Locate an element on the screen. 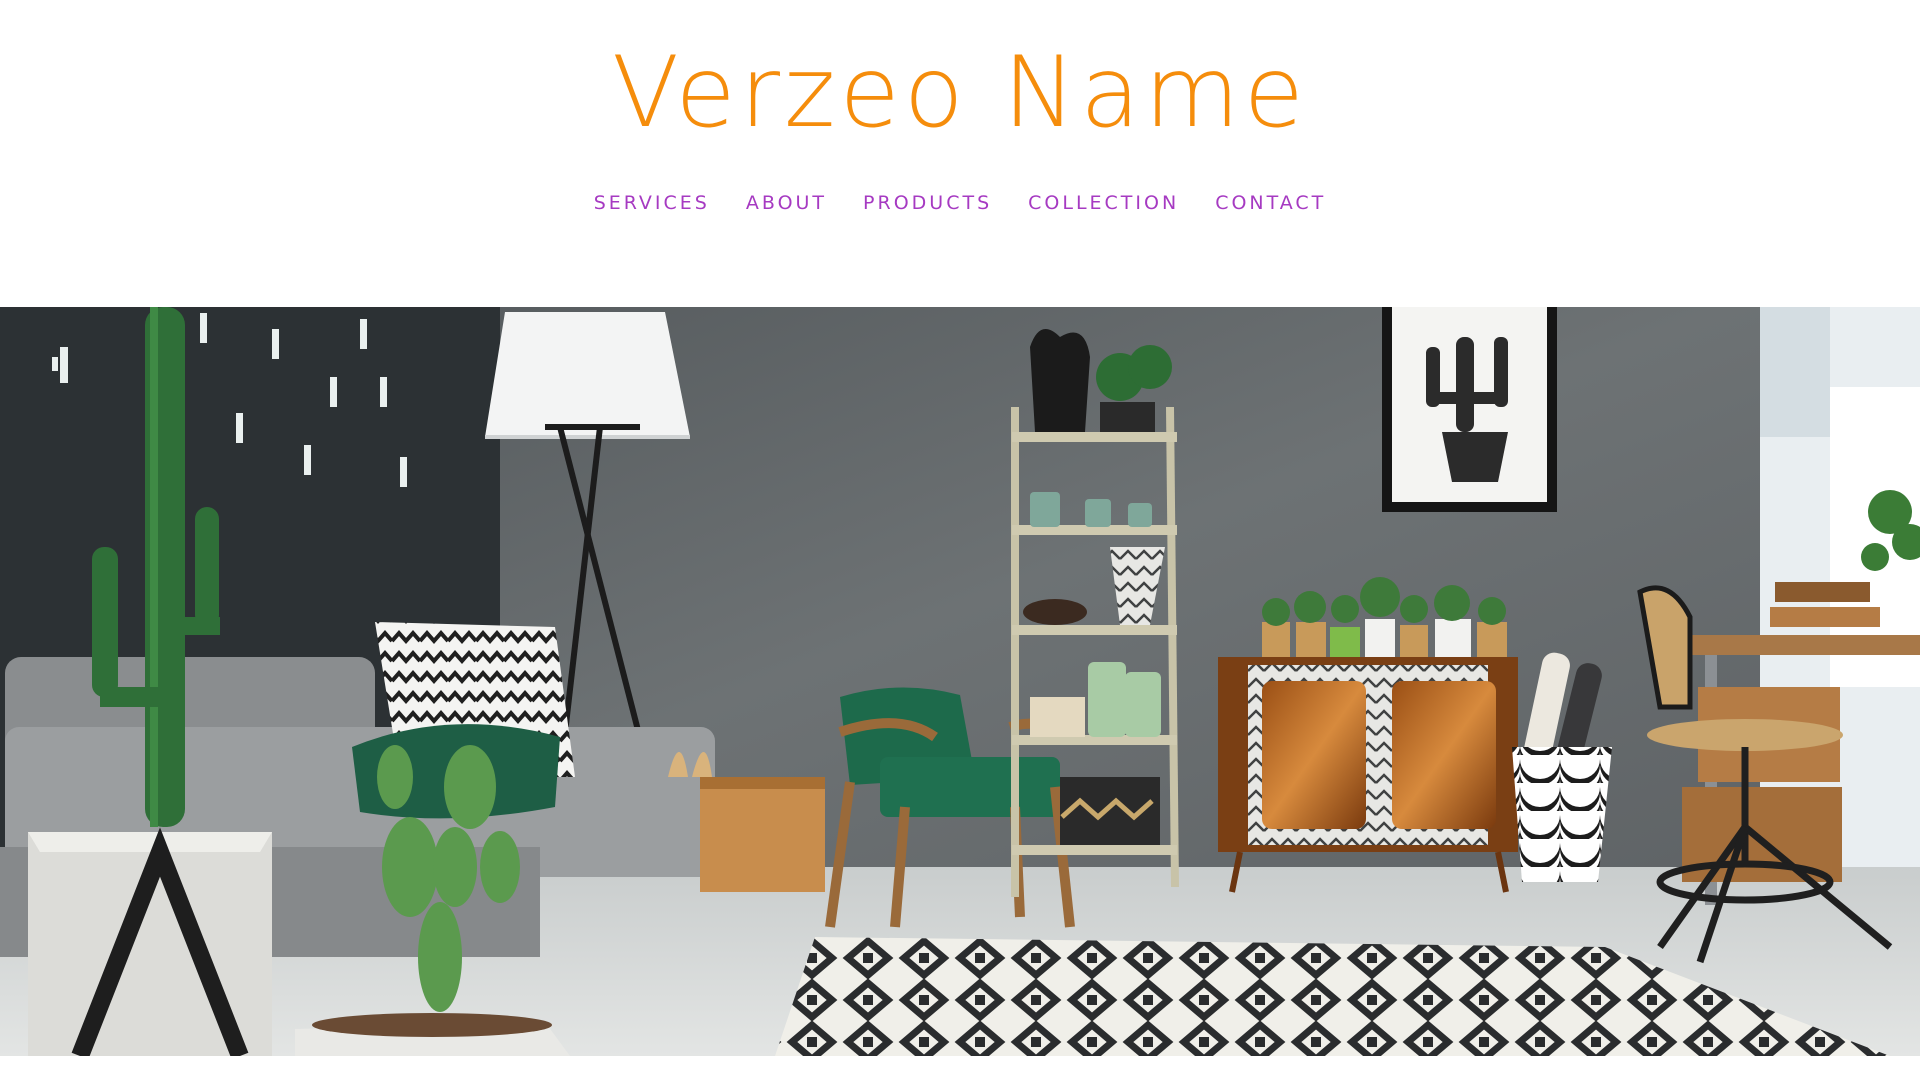  nav-item-services: SERVICES is located at coordinates (652, 203).